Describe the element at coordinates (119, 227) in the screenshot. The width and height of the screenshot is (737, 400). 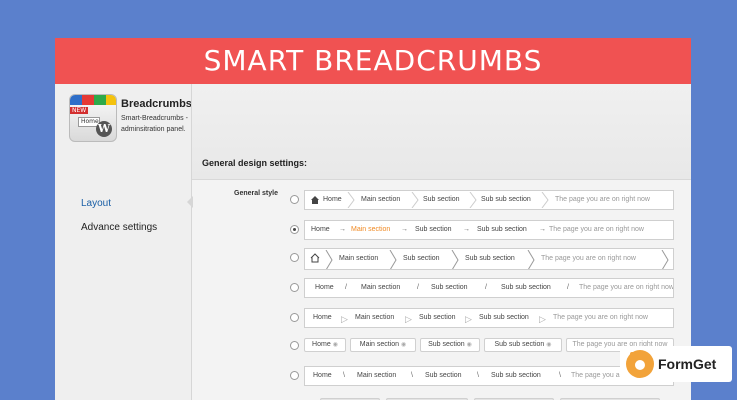
I see `sidebar-item-advance-settings: Advance settings` at that location.